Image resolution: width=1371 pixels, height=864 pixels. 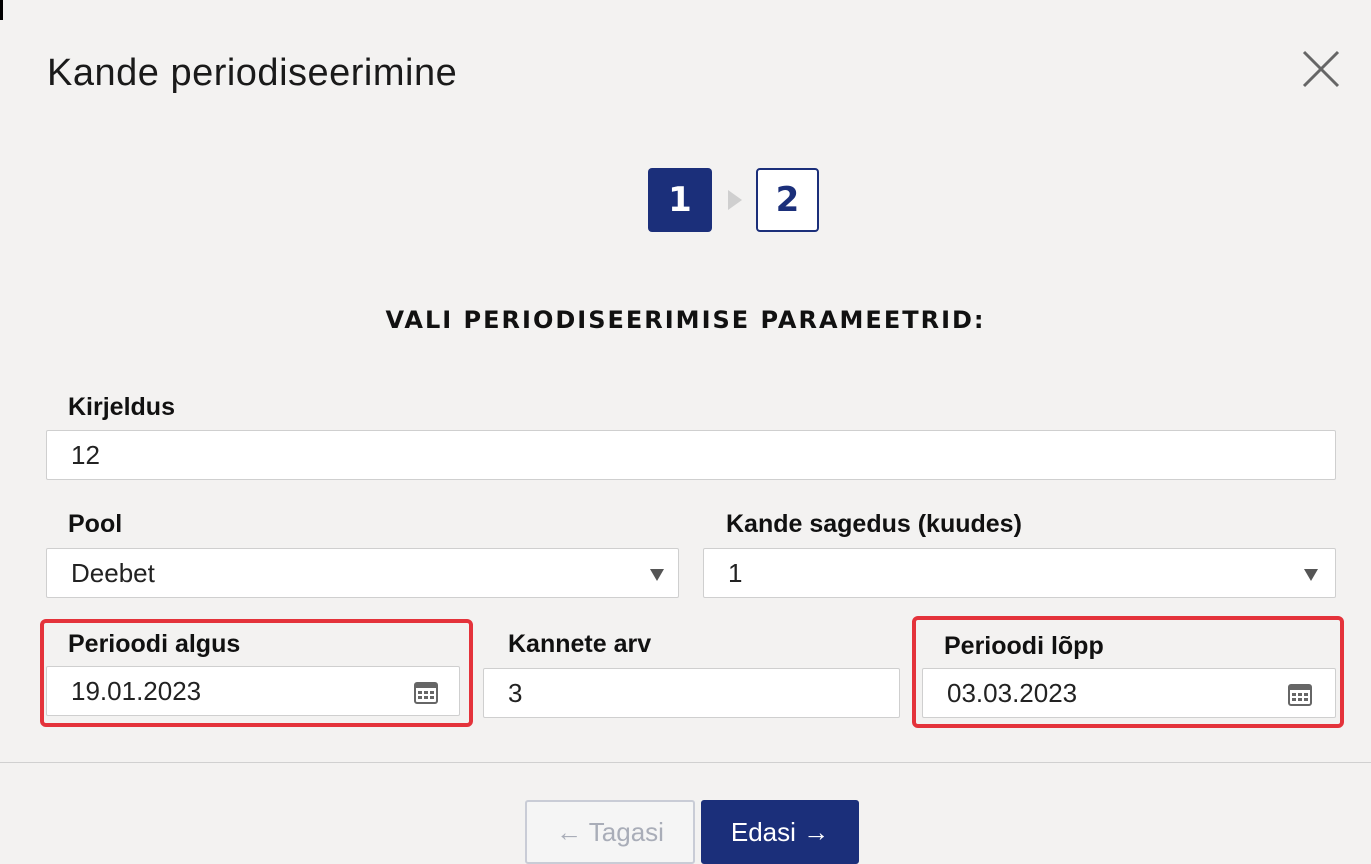 What do you see at coordinates (362, 573) in the screenshot?
I see `pool-select: Deebet` at bounding box center [362, 573].